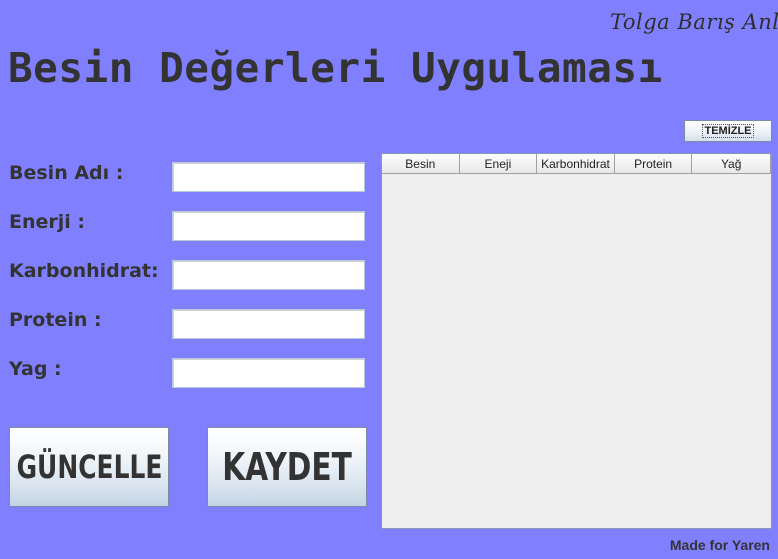 This screenshot has width=778, height=559. I want to click on carbohydrate-label: Karbonhidrat:, so click(84, 271).